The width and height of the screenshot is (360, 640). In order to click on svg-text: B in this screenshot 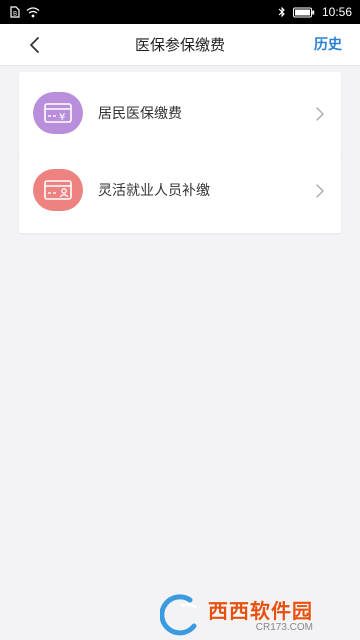, I will do `click(15, 14)`.